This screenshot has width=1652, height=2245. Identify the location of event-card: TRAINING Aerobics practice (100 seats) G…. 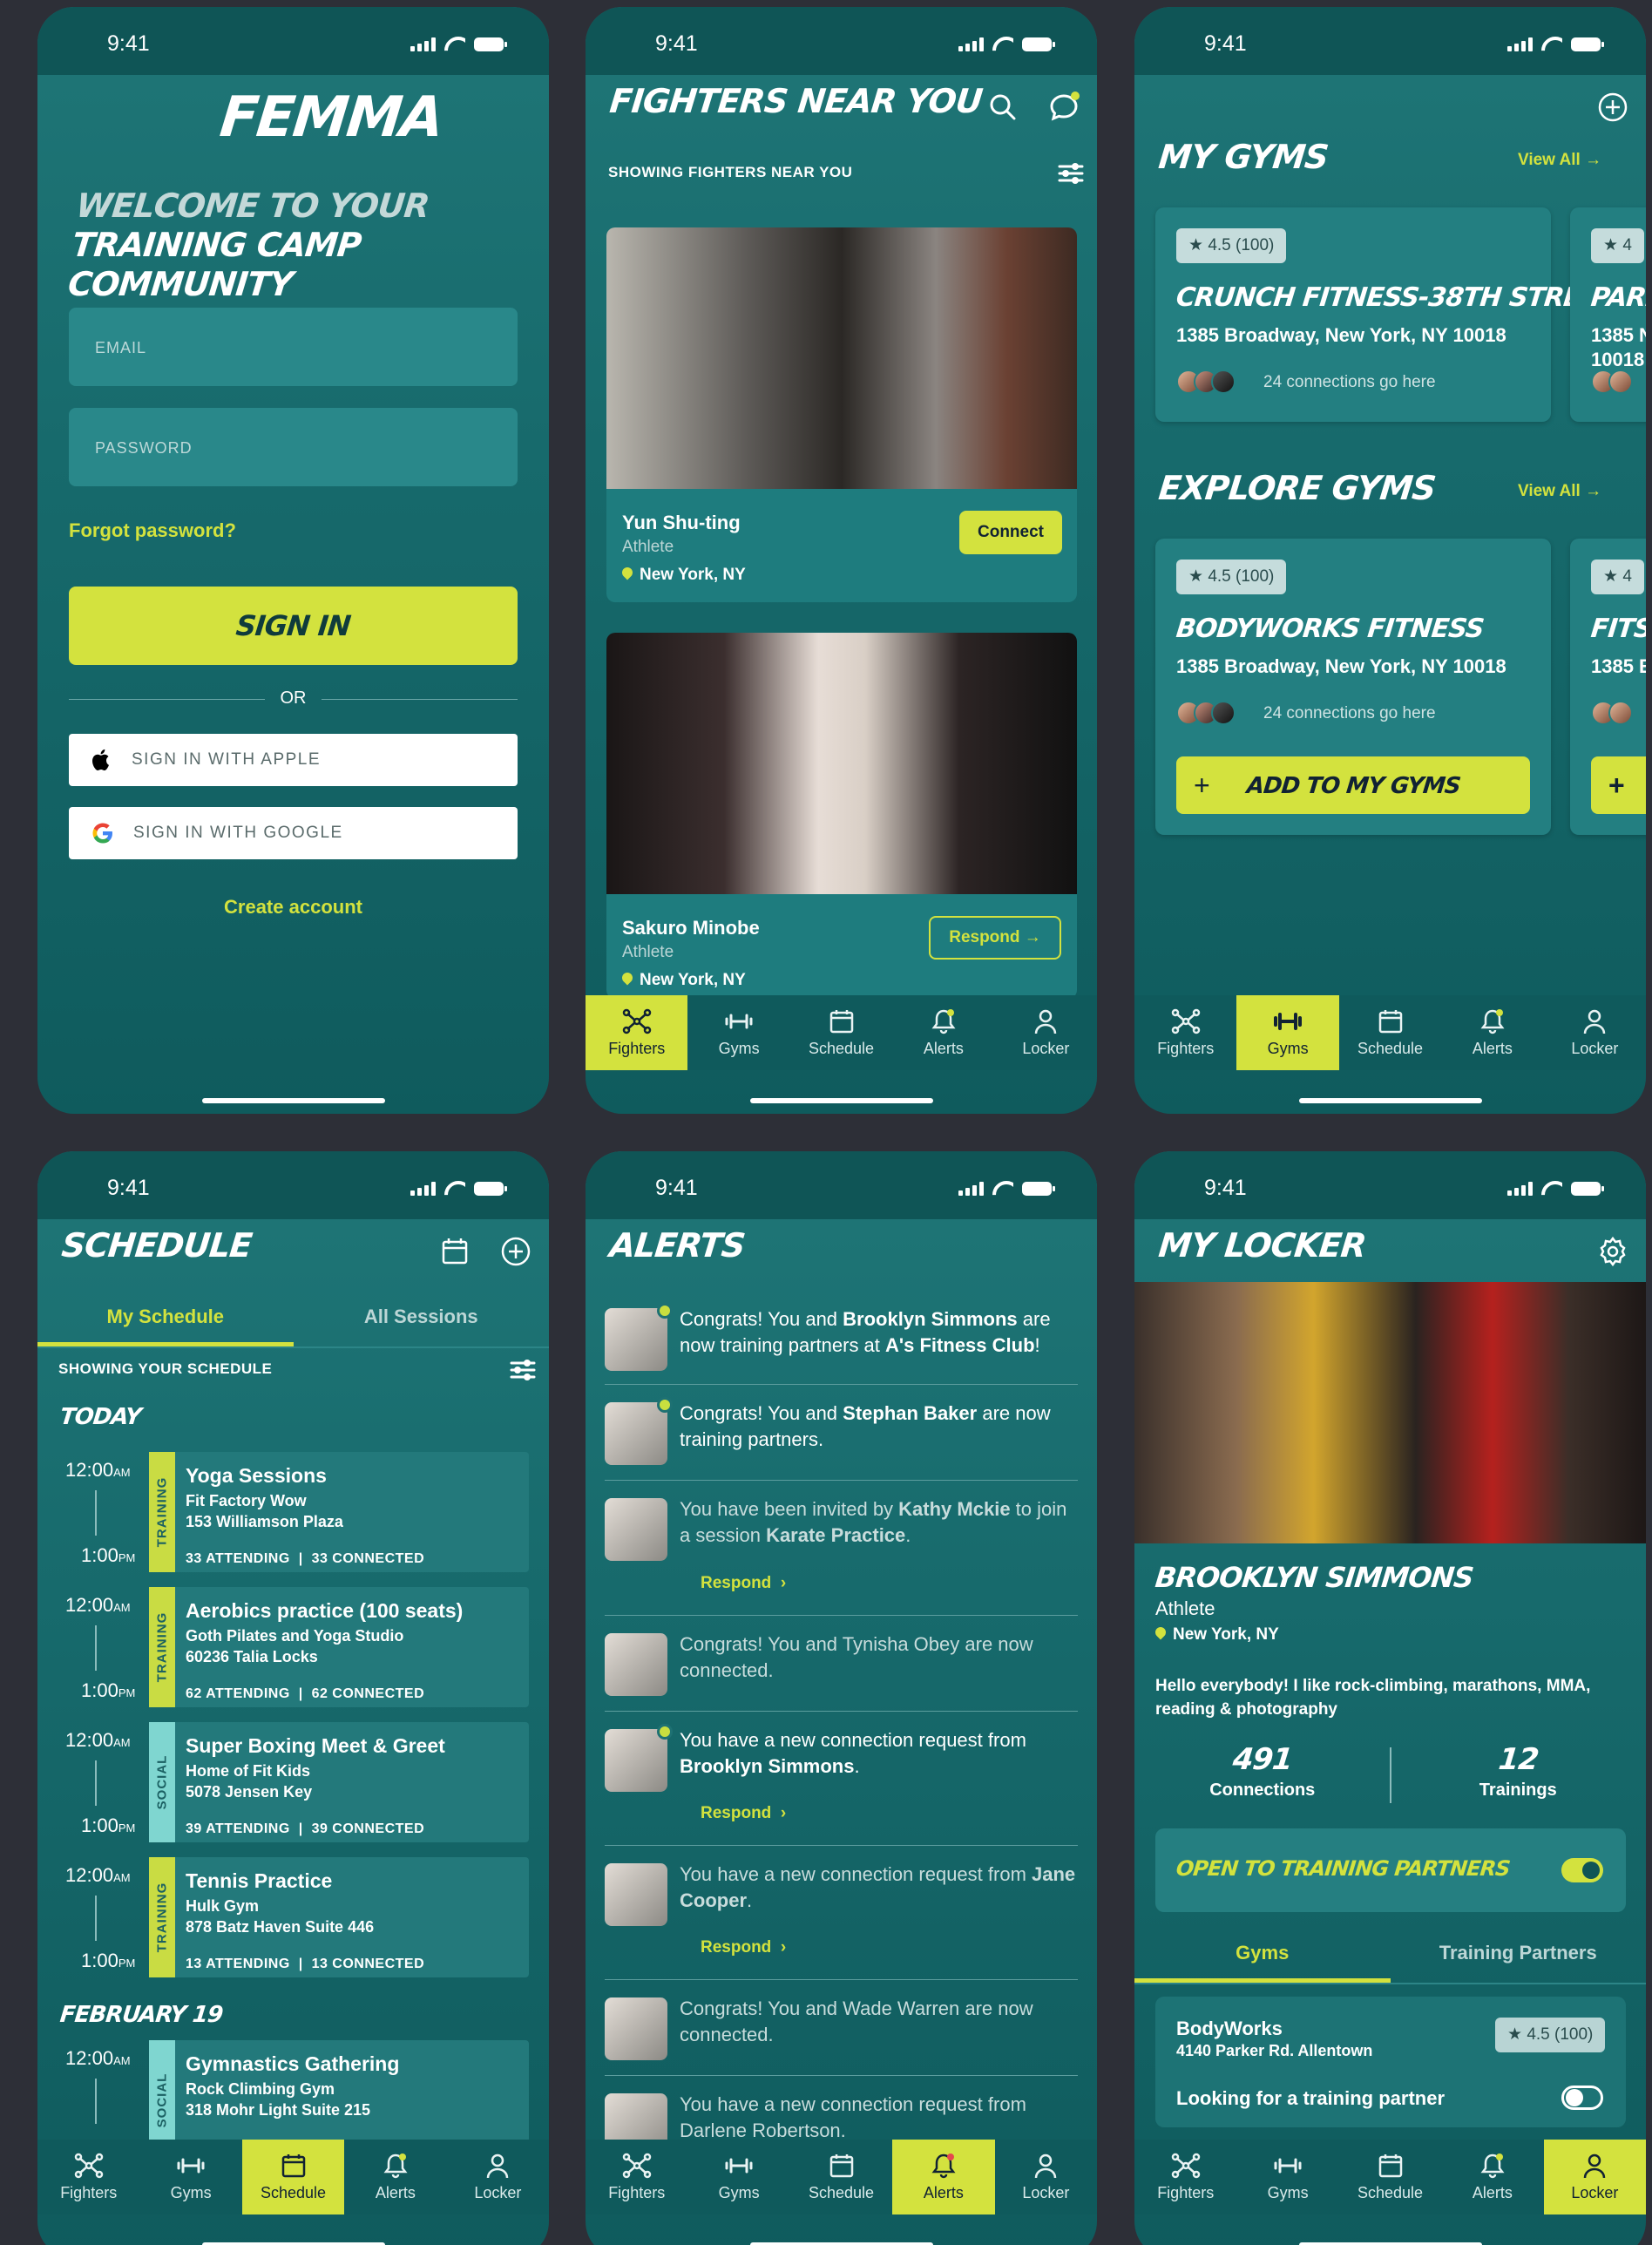
(339, 1647).